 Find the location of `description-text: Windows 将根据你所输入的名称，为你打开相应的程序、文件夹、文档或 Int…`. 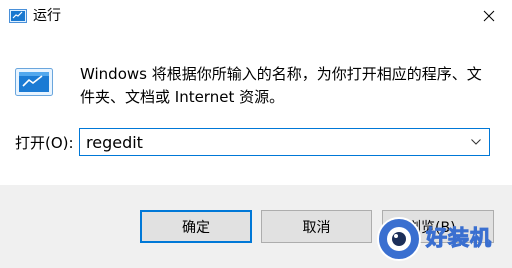

description-text: Windows 将根据你所输入的名称，为你打开相应的程序、文件夹、文档或 Int… is located at coordinates (281, 85).